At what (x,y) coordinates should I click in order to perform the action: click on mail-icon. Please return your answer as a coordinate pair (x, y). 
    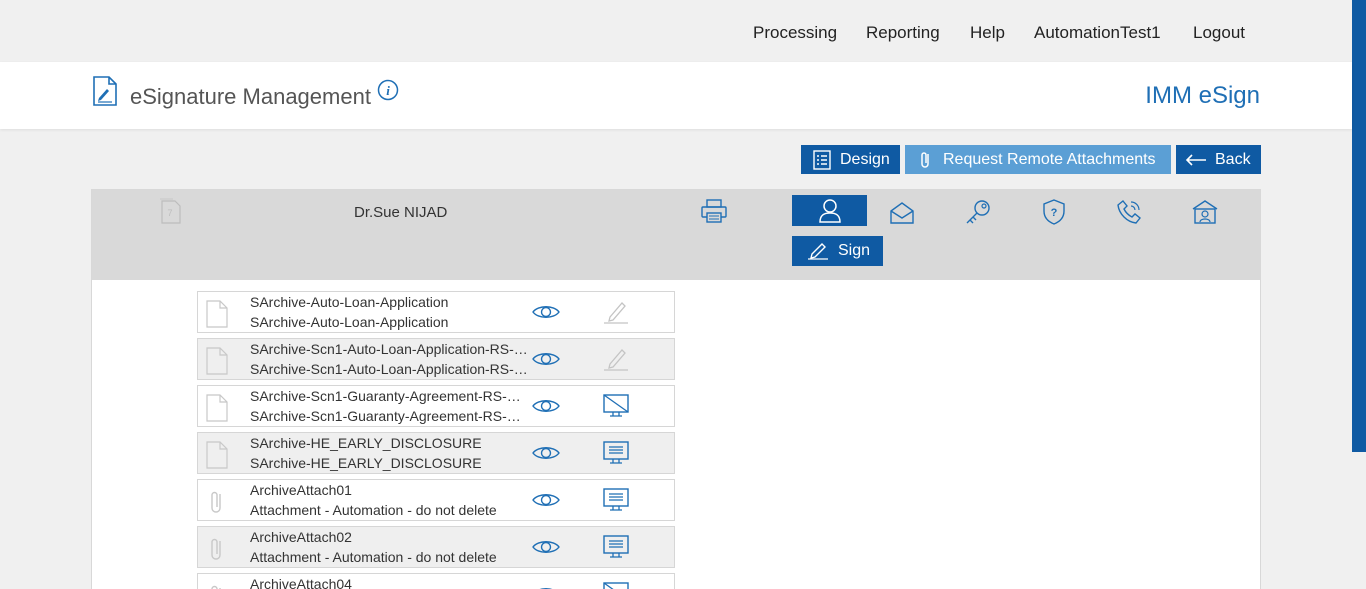
    Looking at the image, I should click on (902, 213).